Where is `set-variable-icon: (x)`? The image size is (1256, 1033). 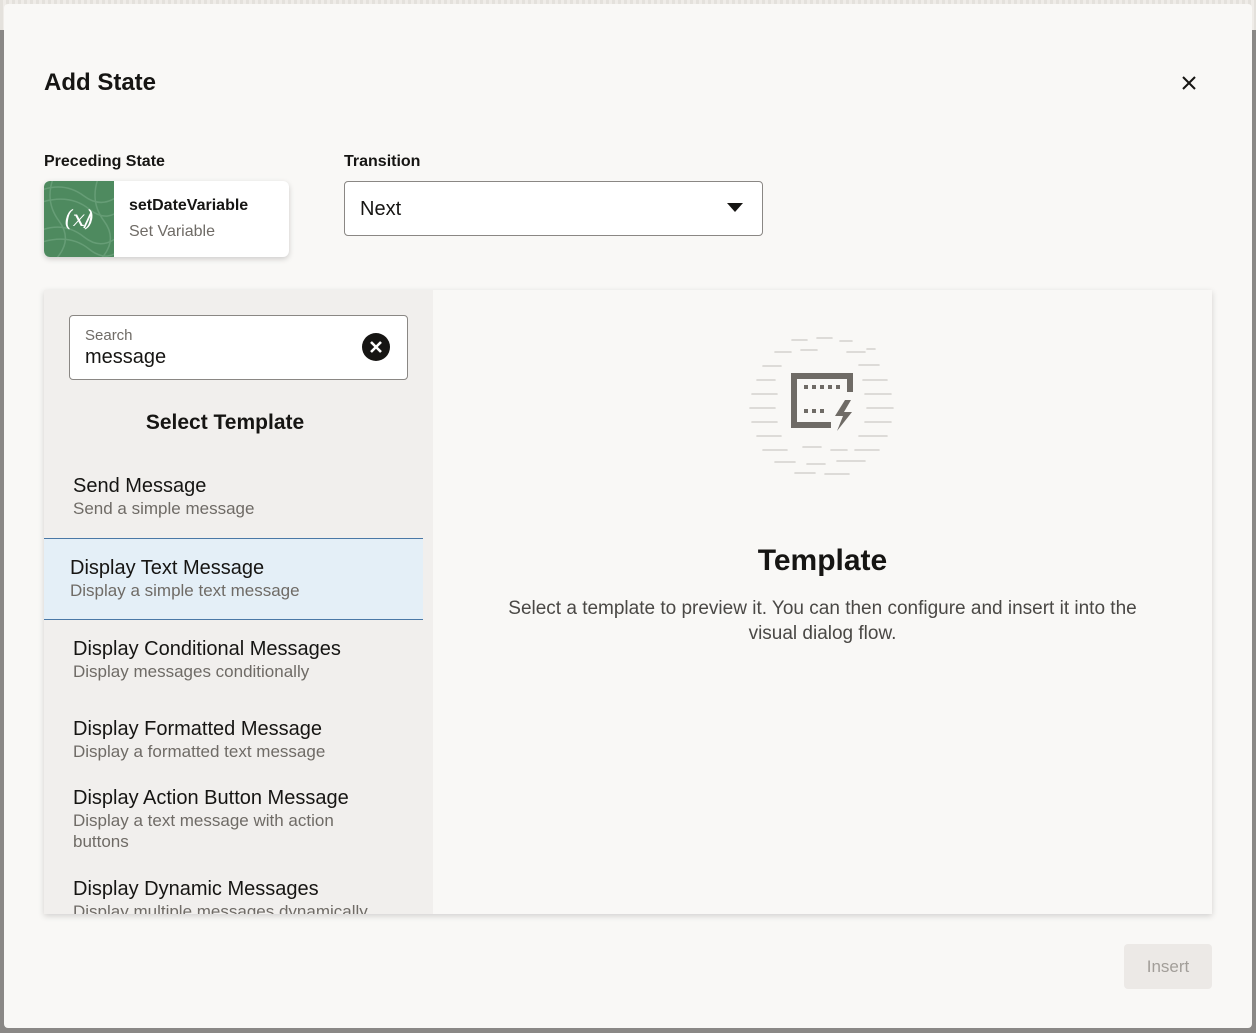
set-variable-icon: (x) is located at coordinates (84, 219).